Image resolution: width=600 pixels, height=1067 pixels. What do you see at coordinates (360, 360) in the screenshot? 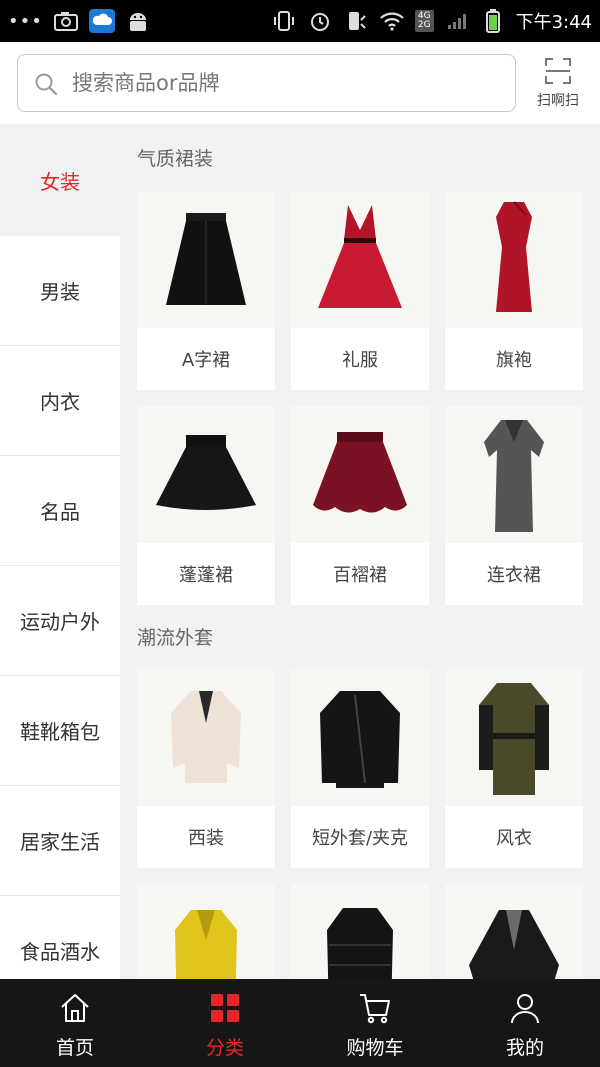
I see `product-label: 礼服` at bounding box center [360, 360].